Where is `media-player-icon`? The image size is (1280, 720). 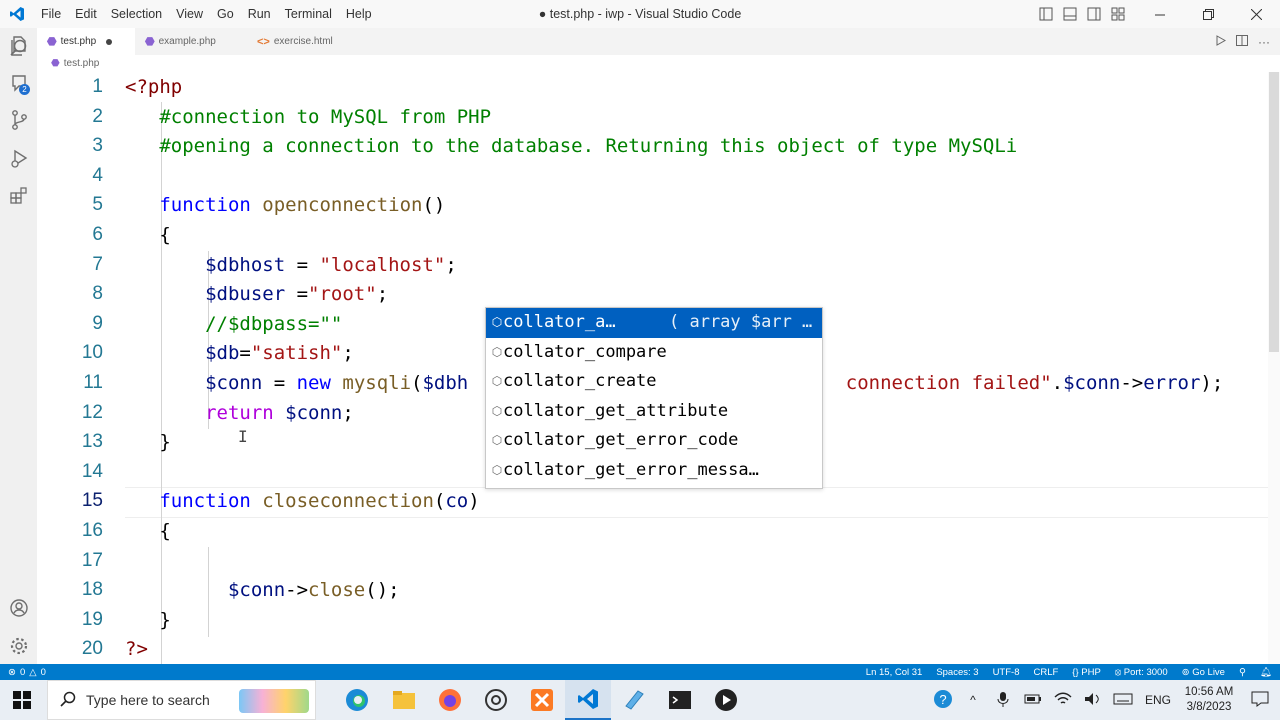
media-player-icon is located at coordinates (726, 700).